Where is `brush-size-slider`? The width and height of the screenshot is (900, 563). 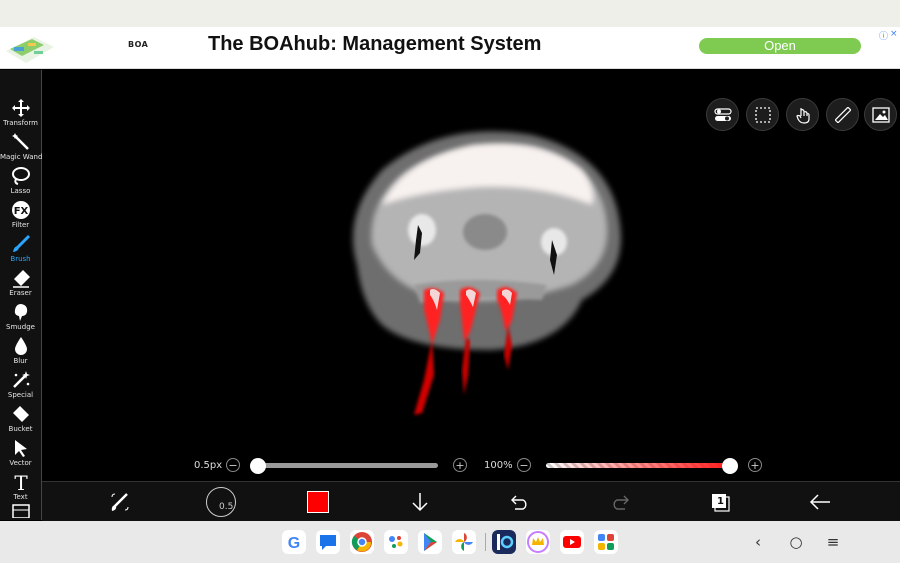
brush-size-slider is located at coordinates (348, 465).